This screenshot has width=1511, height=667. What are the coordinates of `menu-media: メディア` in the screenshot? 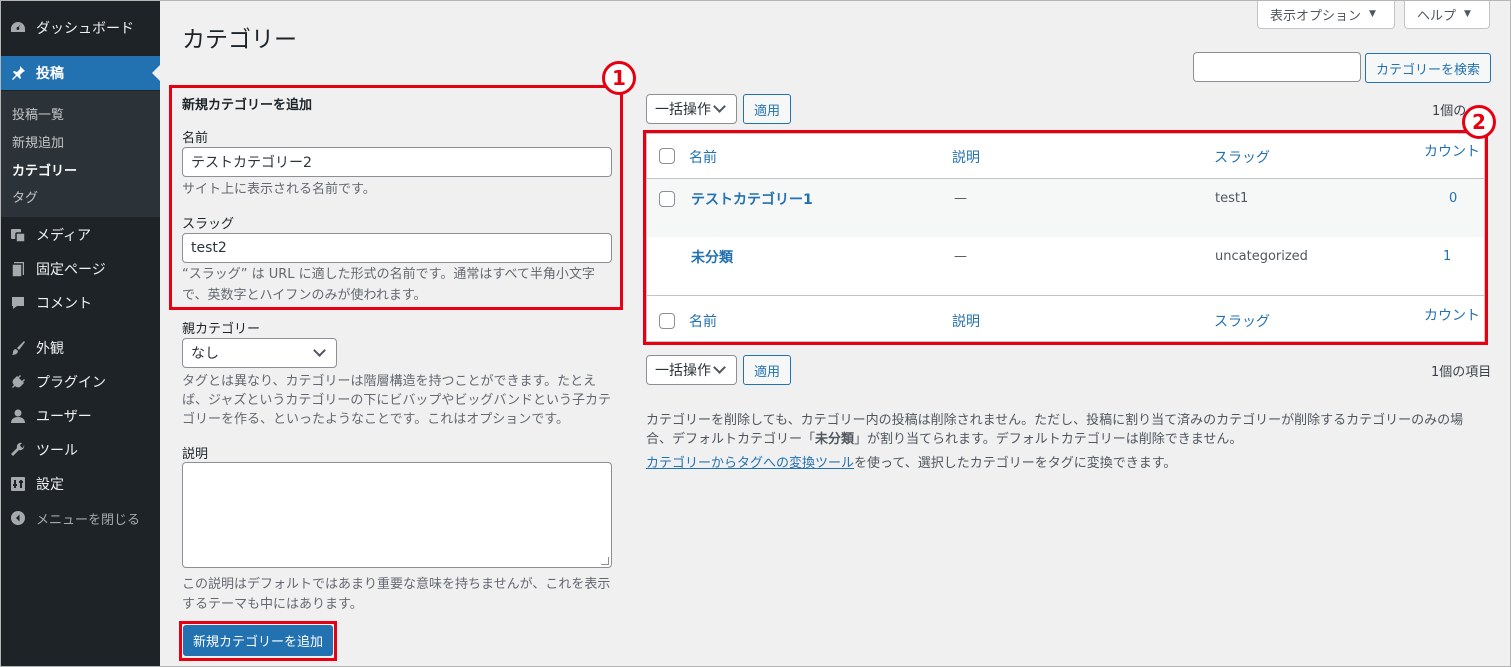 It's located at (80, 235).